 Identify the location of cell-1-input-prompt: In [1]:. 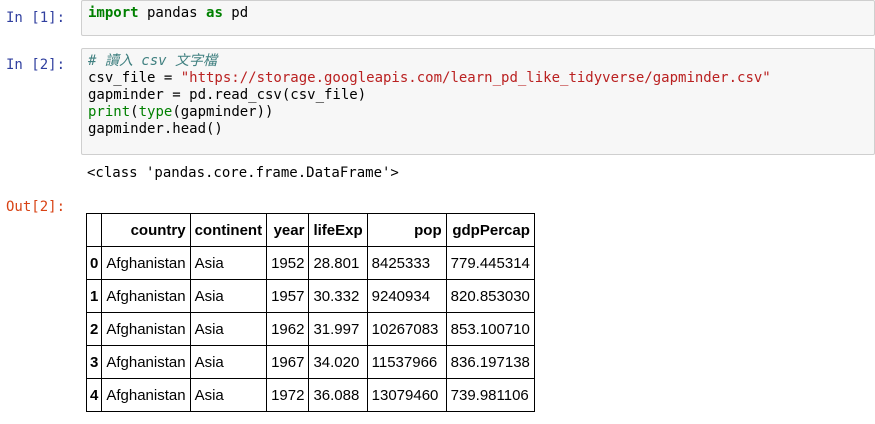
(36, 18).